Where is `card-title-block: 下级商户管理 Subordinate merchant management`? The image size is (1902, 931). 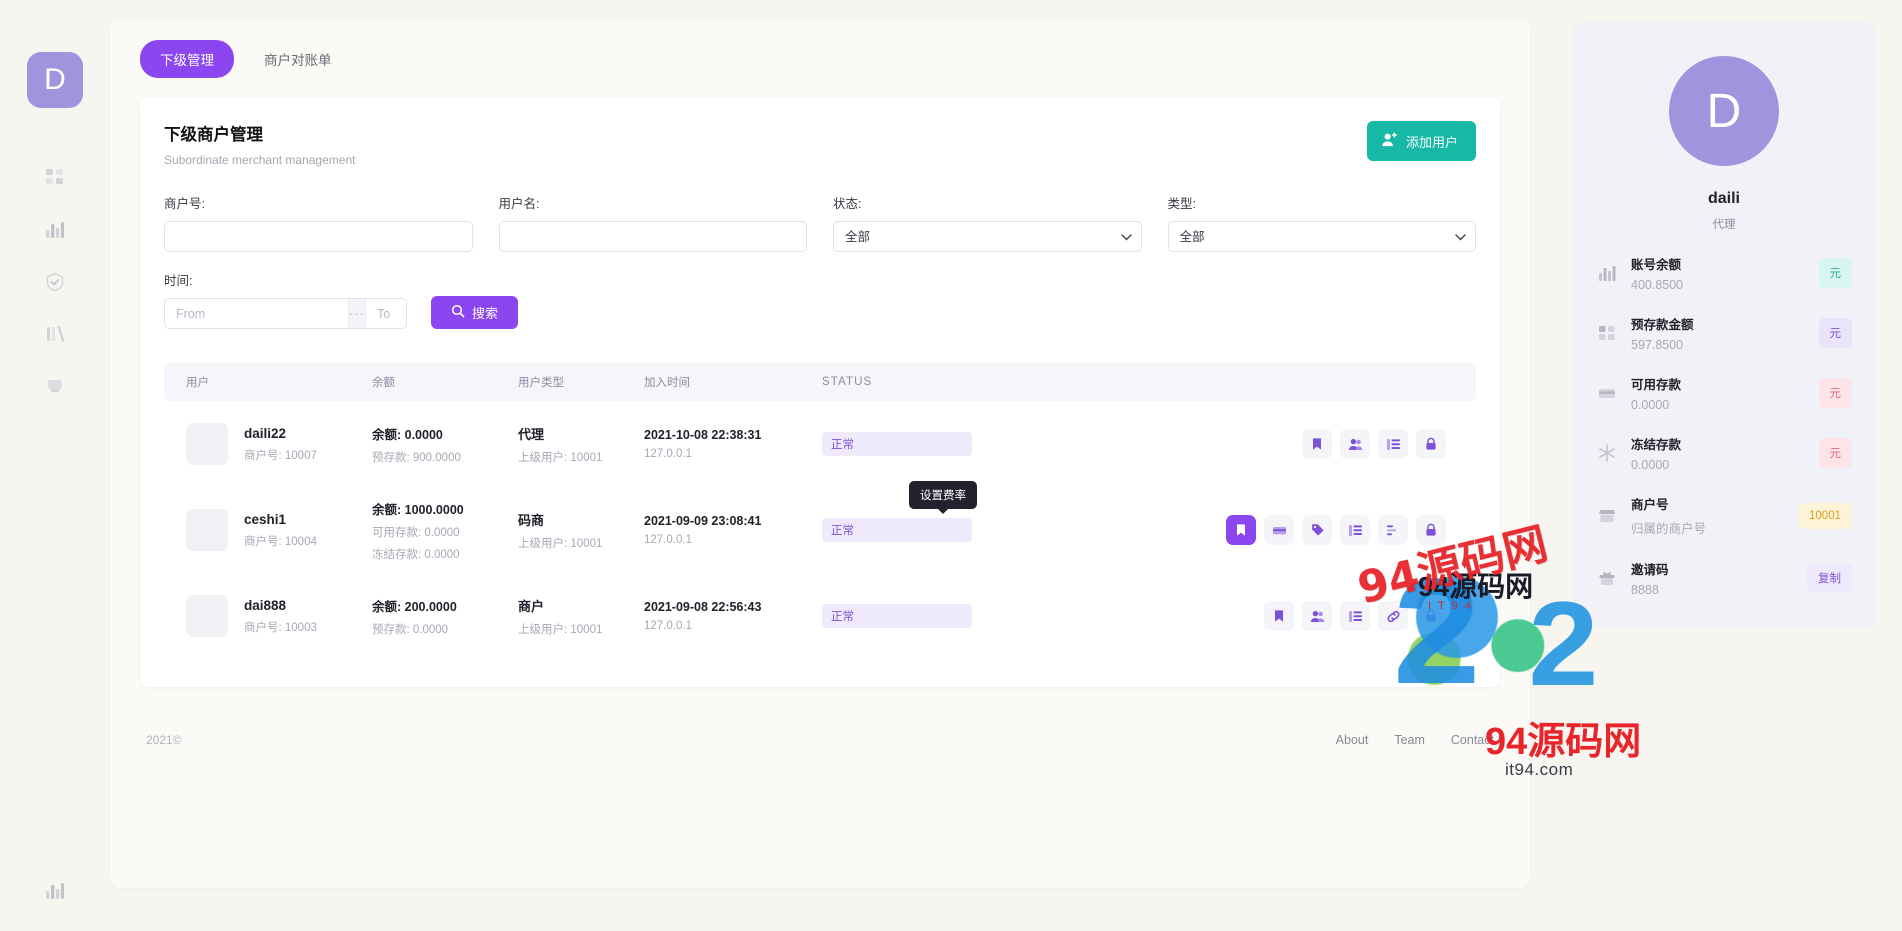
card-title-block: 下级商户管理 Subordinate merchant management is located at coordinates (259, 144).